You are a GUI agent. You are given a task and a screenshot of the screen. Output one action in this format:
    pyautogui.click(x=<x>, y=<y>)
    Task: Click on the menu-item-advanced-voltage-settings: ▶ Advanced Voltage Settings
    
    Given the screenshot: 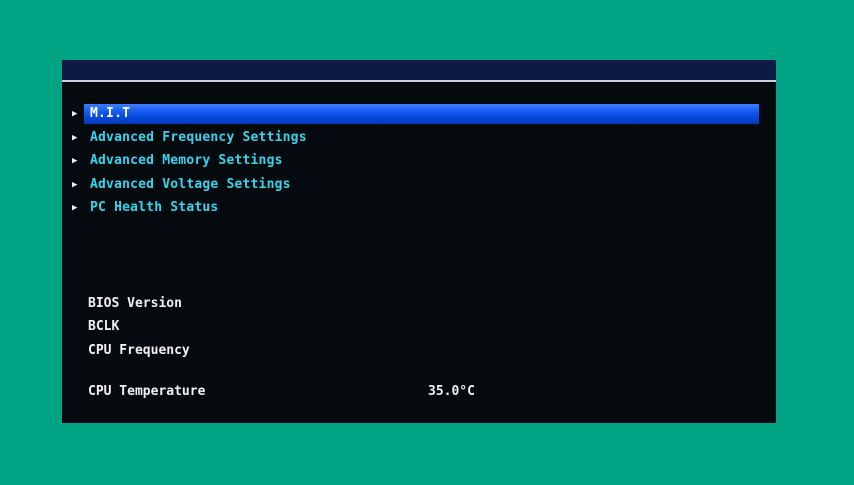 What is the action you would take?
    pyautogui.click(x=417, y=185)
    